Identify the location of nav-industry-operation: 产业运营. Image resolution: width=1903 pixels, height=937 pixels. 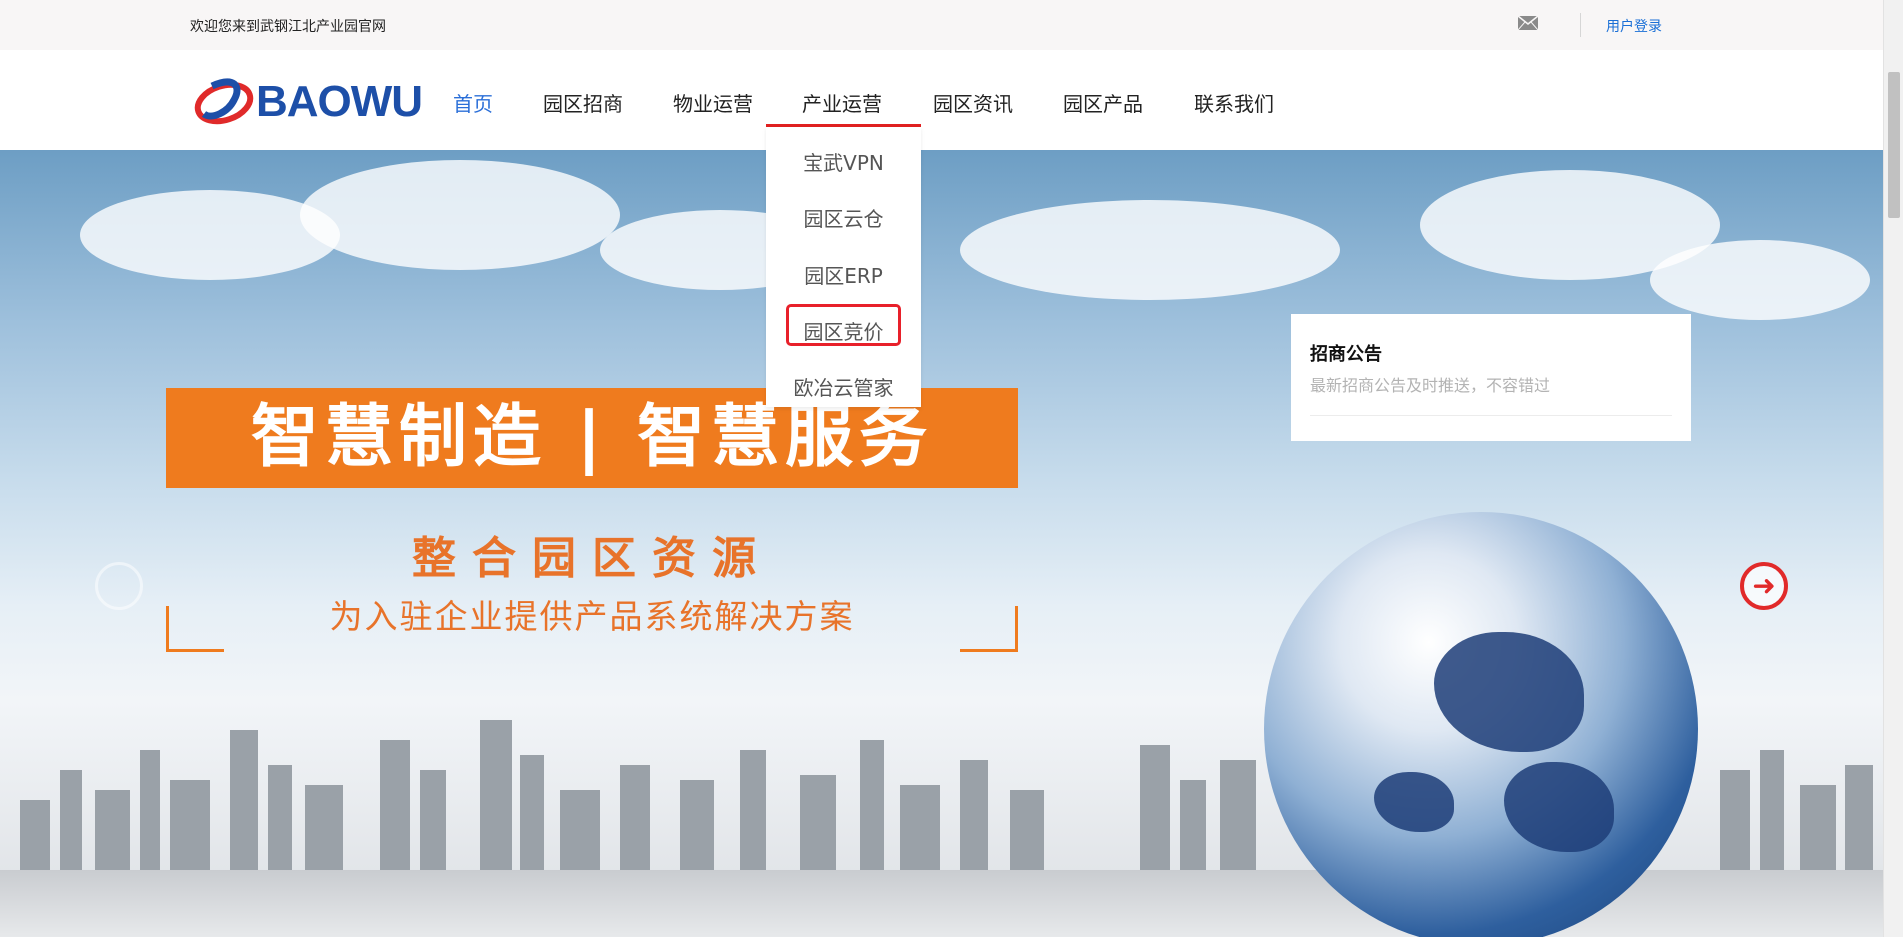
(842, 102).